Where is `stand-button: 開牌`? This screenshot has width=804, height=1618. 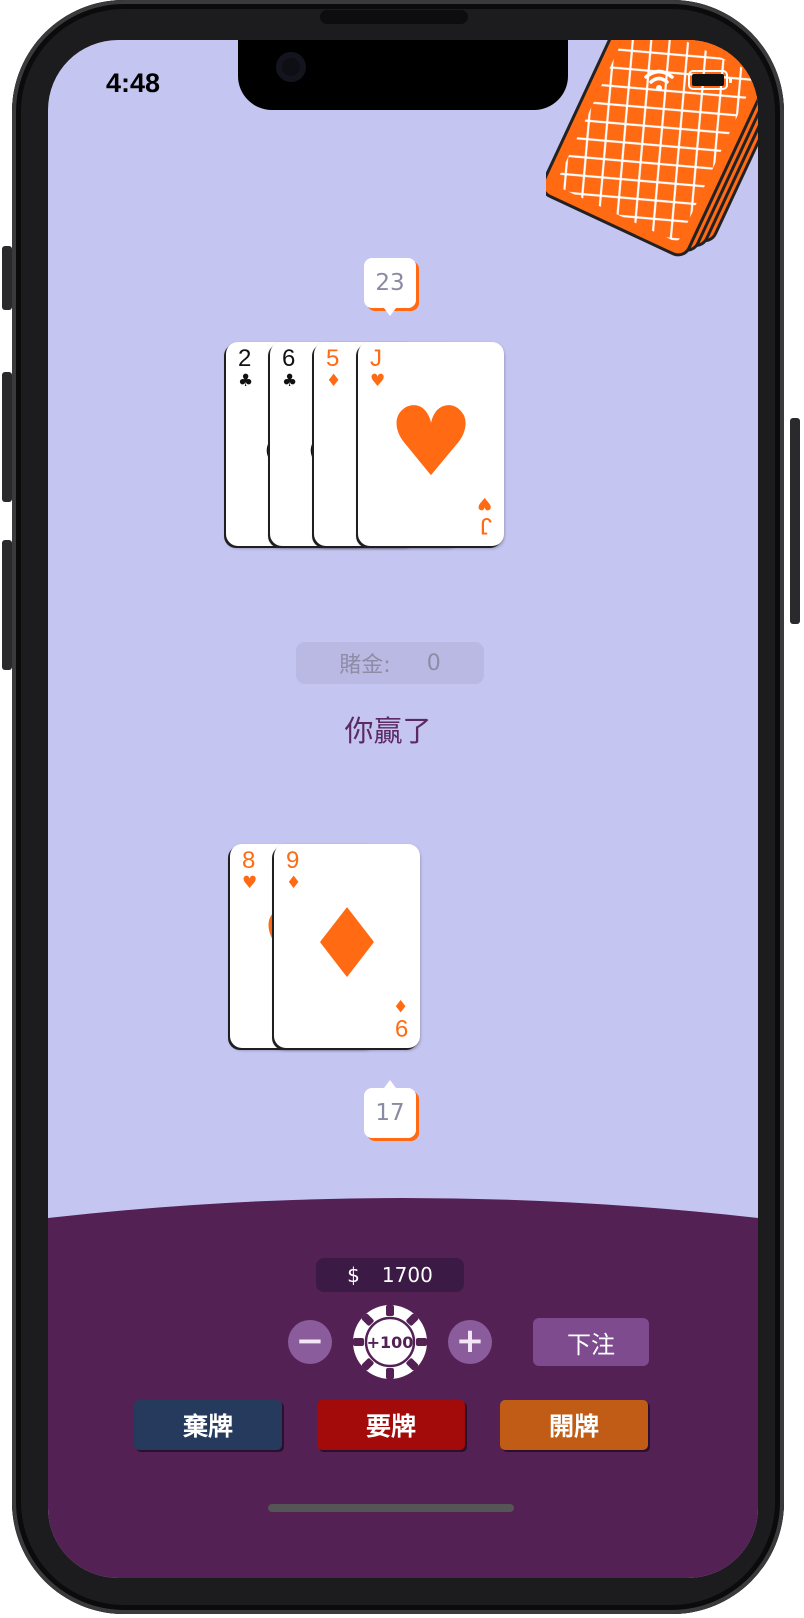
stand-button: 開牌 is located at coordinates (574, 1425).